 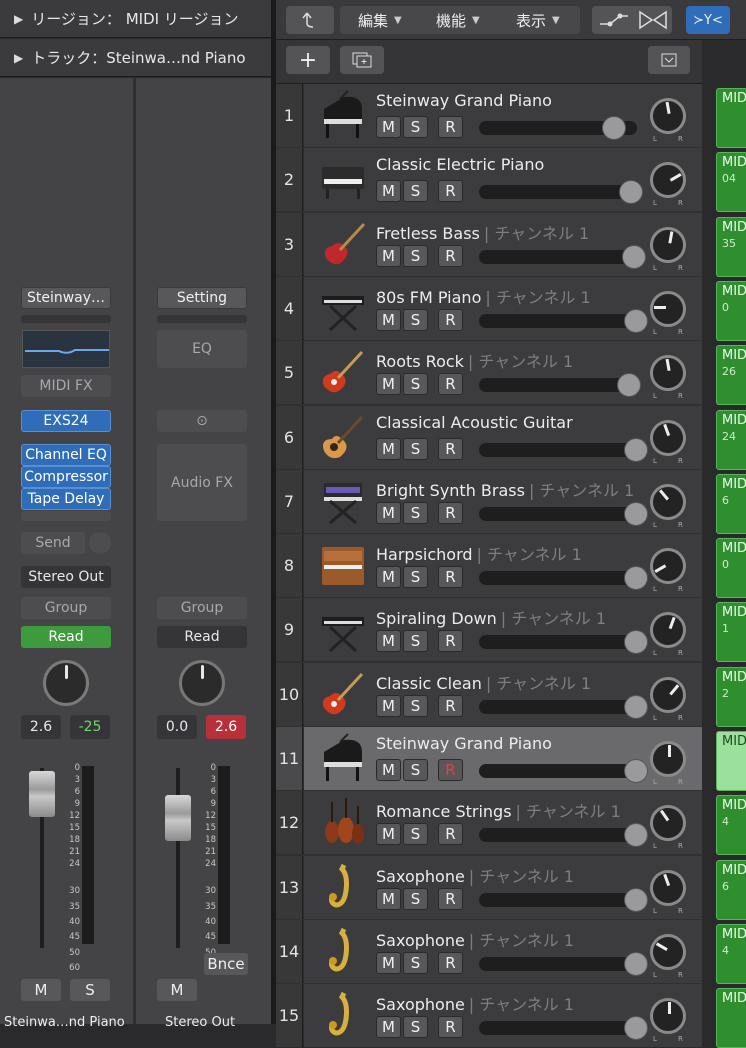 What do you see at coordinates (503, 115) in the screenshot?
I see `track-header: Steinway Grand Piano M S R L R` at bounding box center [503, 115].